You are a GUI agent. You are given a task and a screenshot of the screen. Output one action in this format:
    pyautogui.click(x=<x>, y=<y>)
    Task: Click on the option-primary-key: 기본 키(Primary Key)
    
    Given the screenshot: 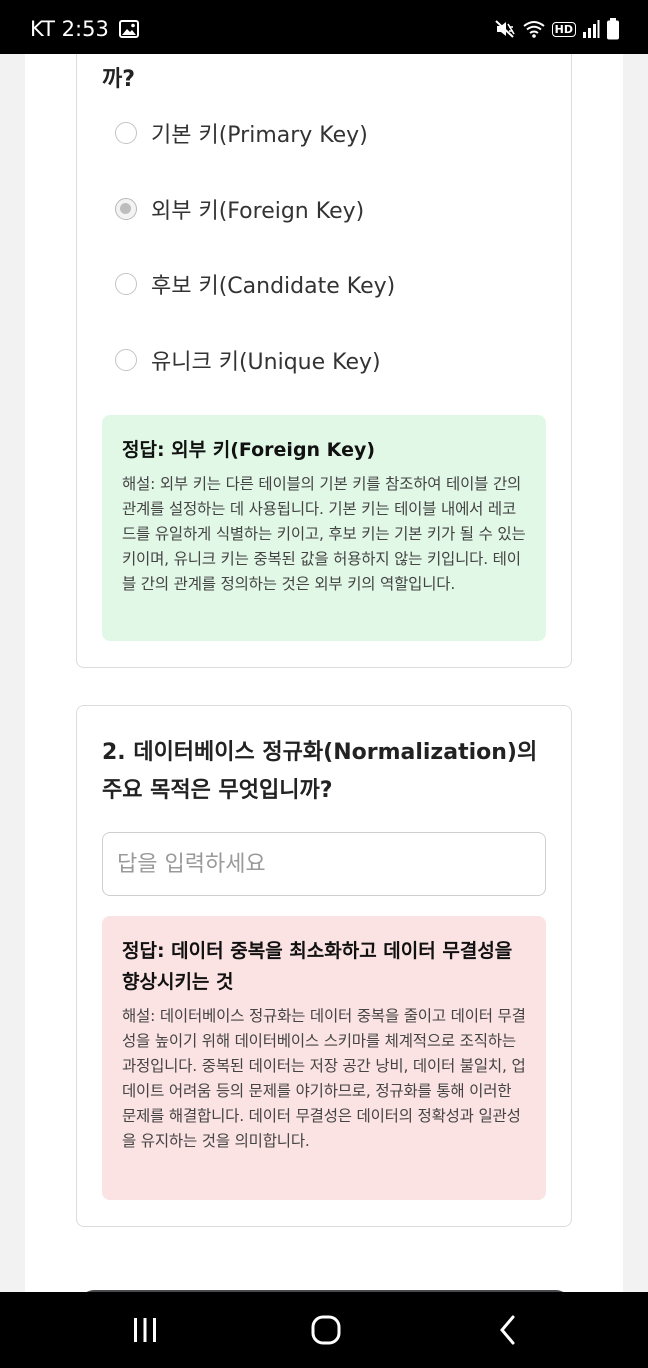 What is the action you would take?
    pyautogui.click(x=241, y=133)
    